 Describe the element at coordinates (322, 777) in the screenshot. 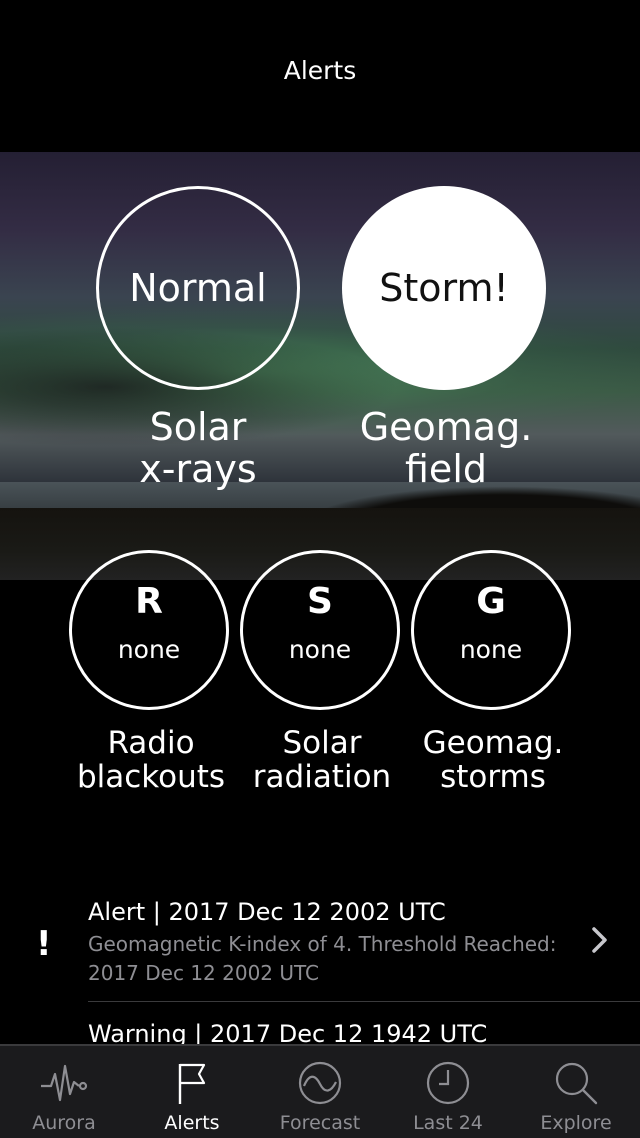

I see `solar-radiation-label-line2: radiation` at that location.